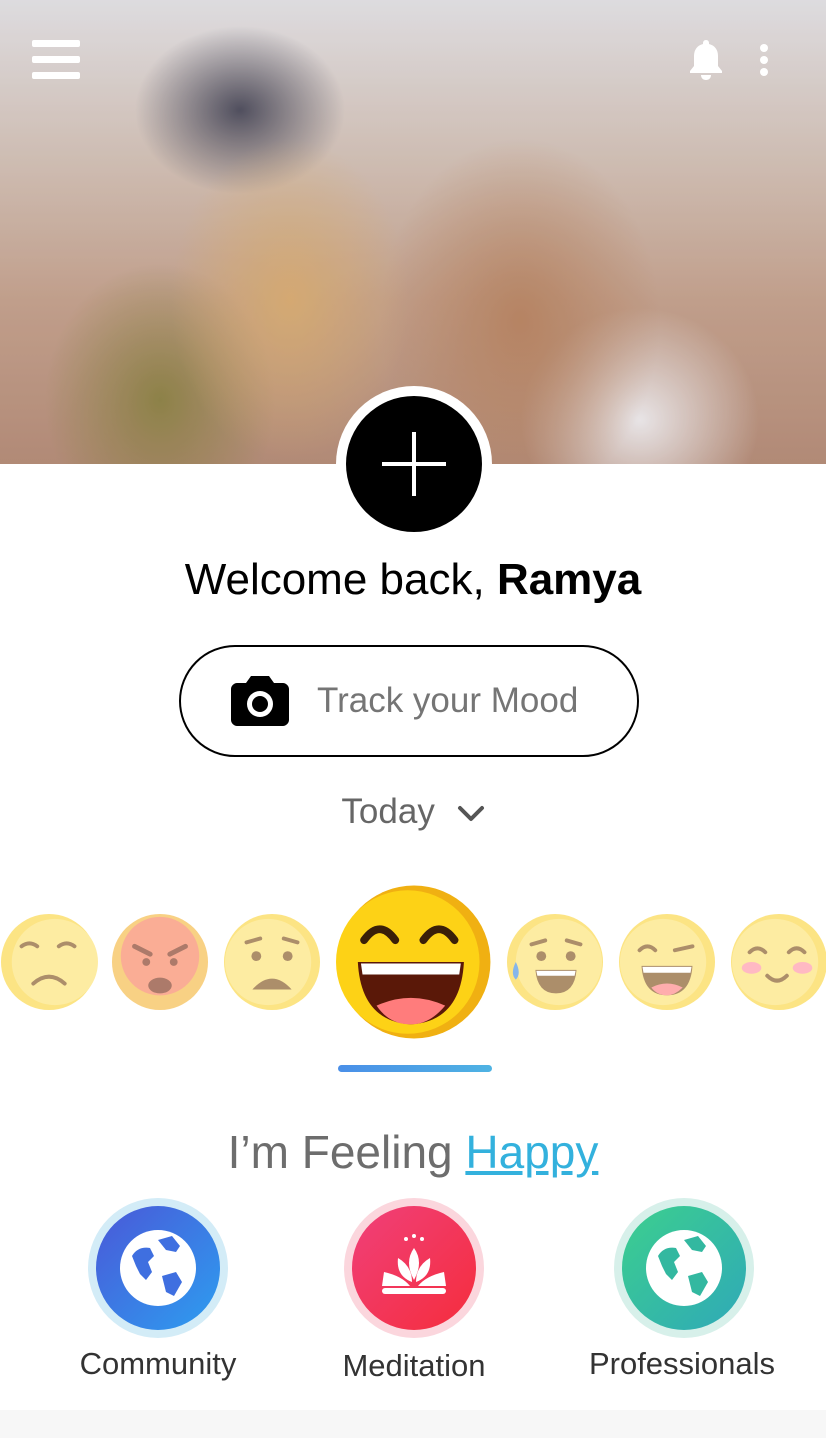 The height and width of the screenshot is (1438, 826). What do you see at coordinates (414, 1366) in the screenshot?
I see `meditation-label: Meditation` at bounding box center [414, 1366].